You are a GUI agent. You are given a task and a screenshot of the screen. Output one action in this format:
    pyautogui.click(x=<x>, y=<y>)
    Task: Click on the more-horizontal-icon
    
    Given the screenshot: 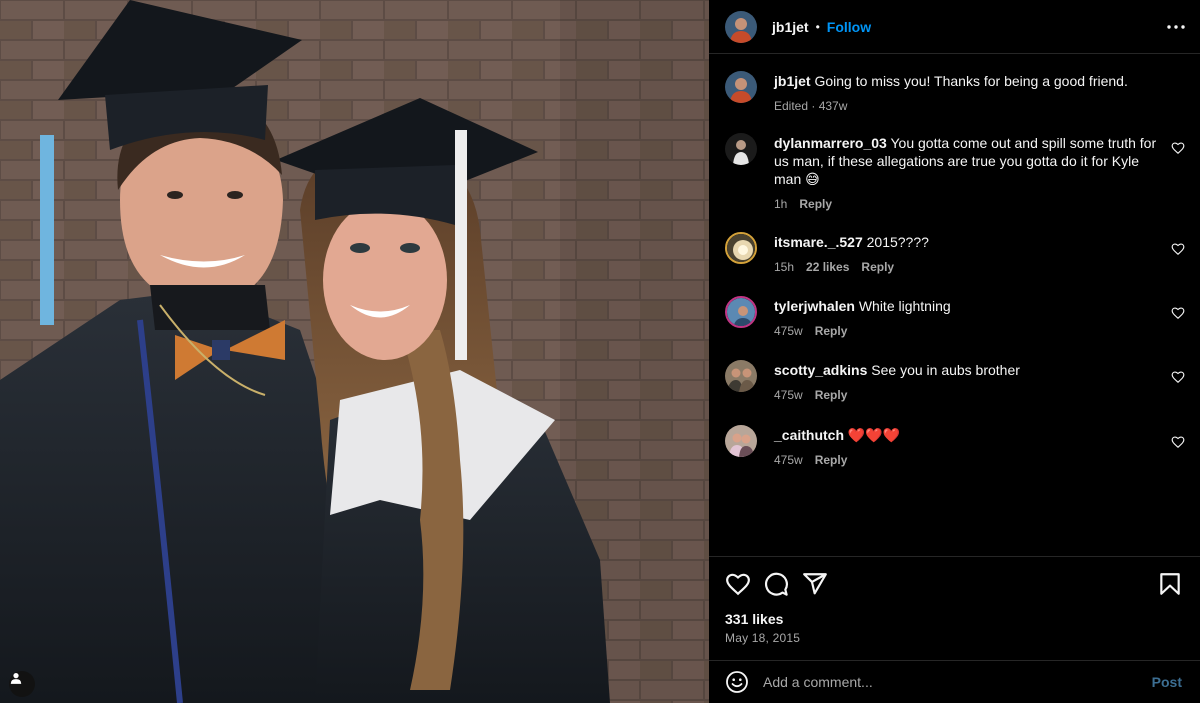 What is the action you would take?
    pyautogui.click(x=1176, y=27)
    